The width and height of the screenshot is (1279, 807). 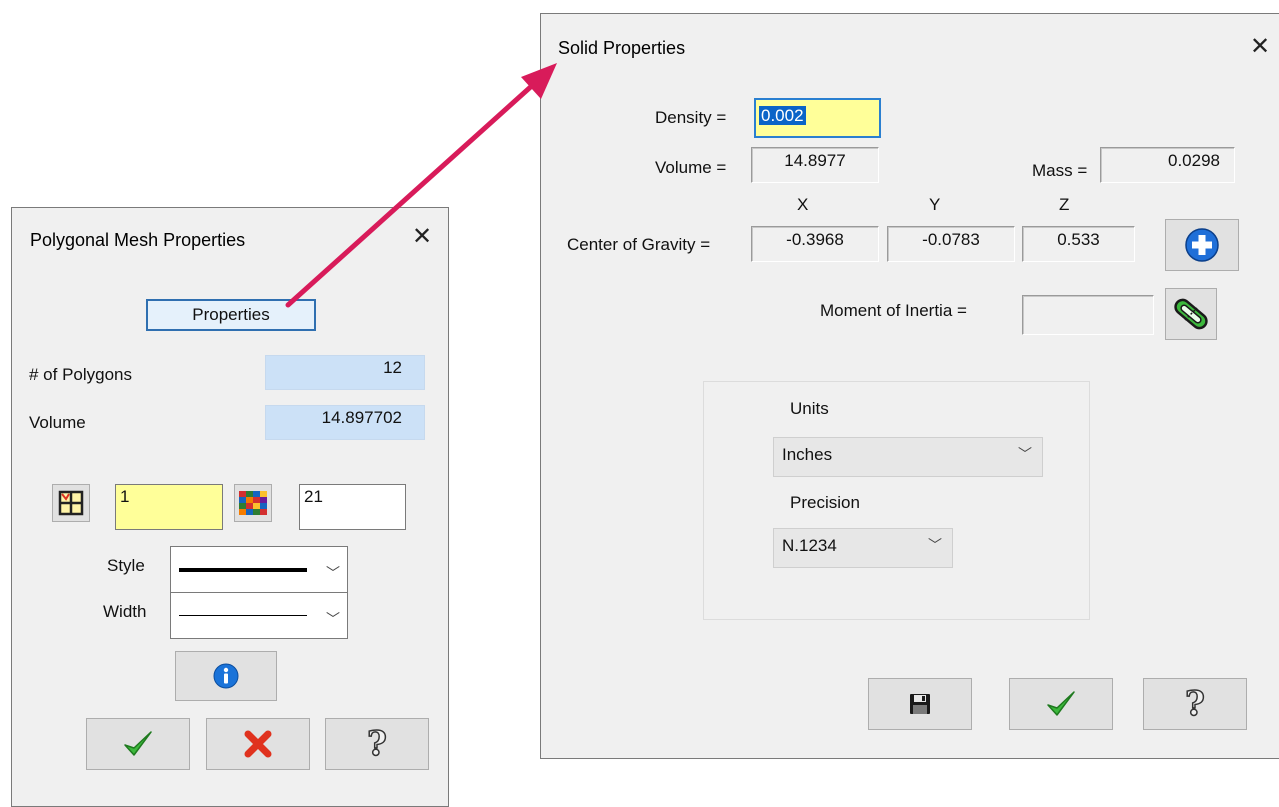 I want to click on density-label: Density =, so click(x=691, y=117).